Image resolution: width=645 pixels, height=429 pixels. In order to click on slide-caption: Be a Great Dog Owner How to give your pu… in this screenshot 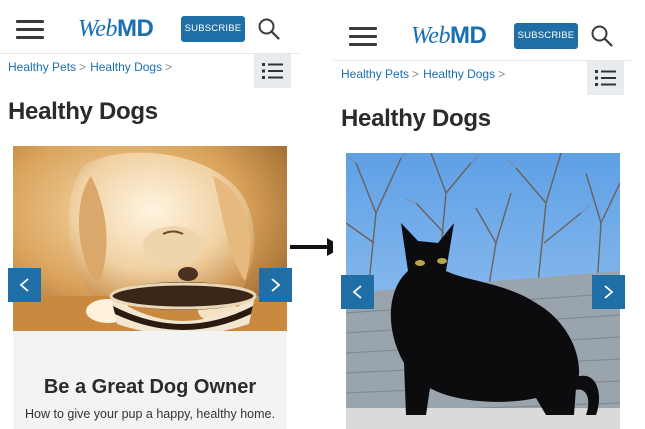, I will do `click(150, 380)`.